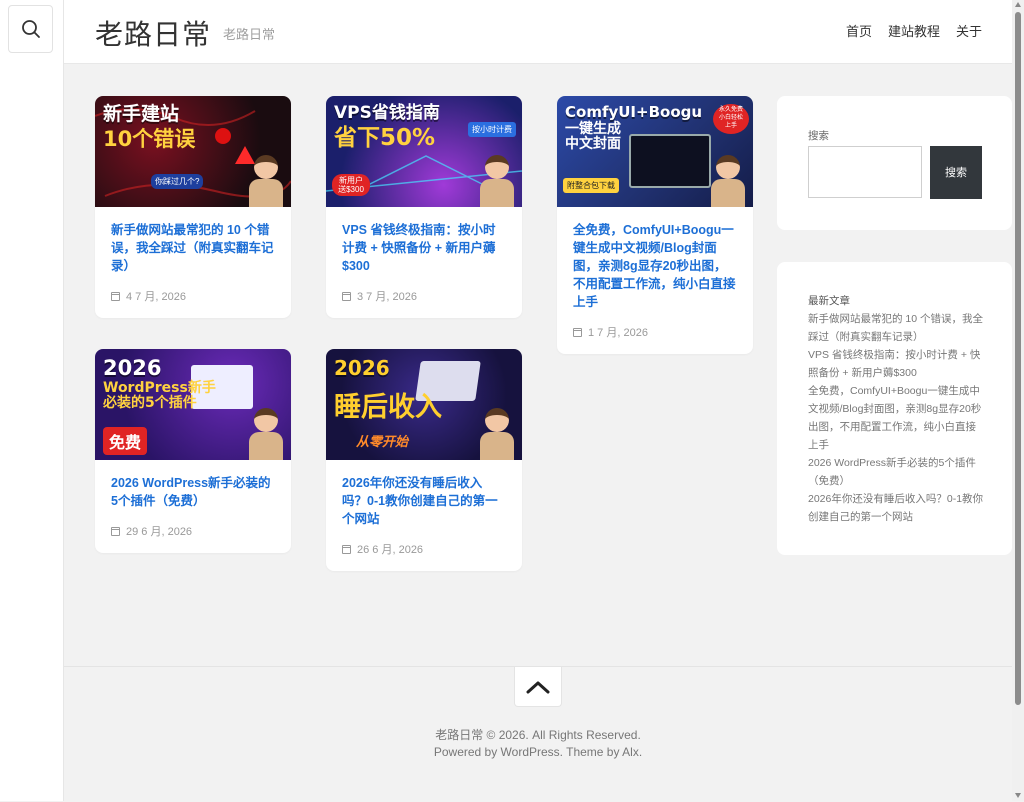  Describe the element at coordinates (193, 151) in the screenshot. I see `post-thumbnail: 新手建站 10个错误 你踩过几个?` at that location.